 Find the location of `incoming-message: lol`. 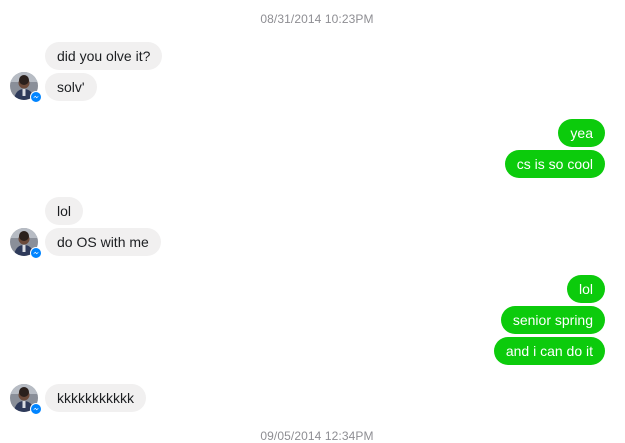

incoming-message: lol is located at coordinates (64, 211).